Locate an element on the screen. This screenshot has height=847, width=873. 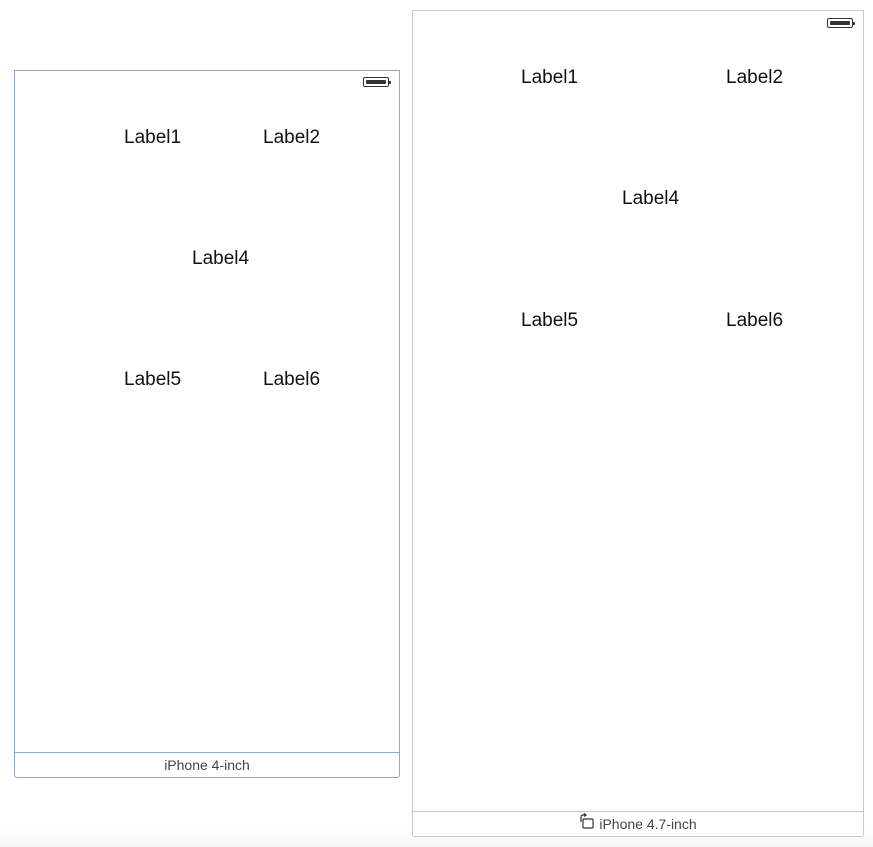
rotate-device-icon is located at coordinates (587, 824).